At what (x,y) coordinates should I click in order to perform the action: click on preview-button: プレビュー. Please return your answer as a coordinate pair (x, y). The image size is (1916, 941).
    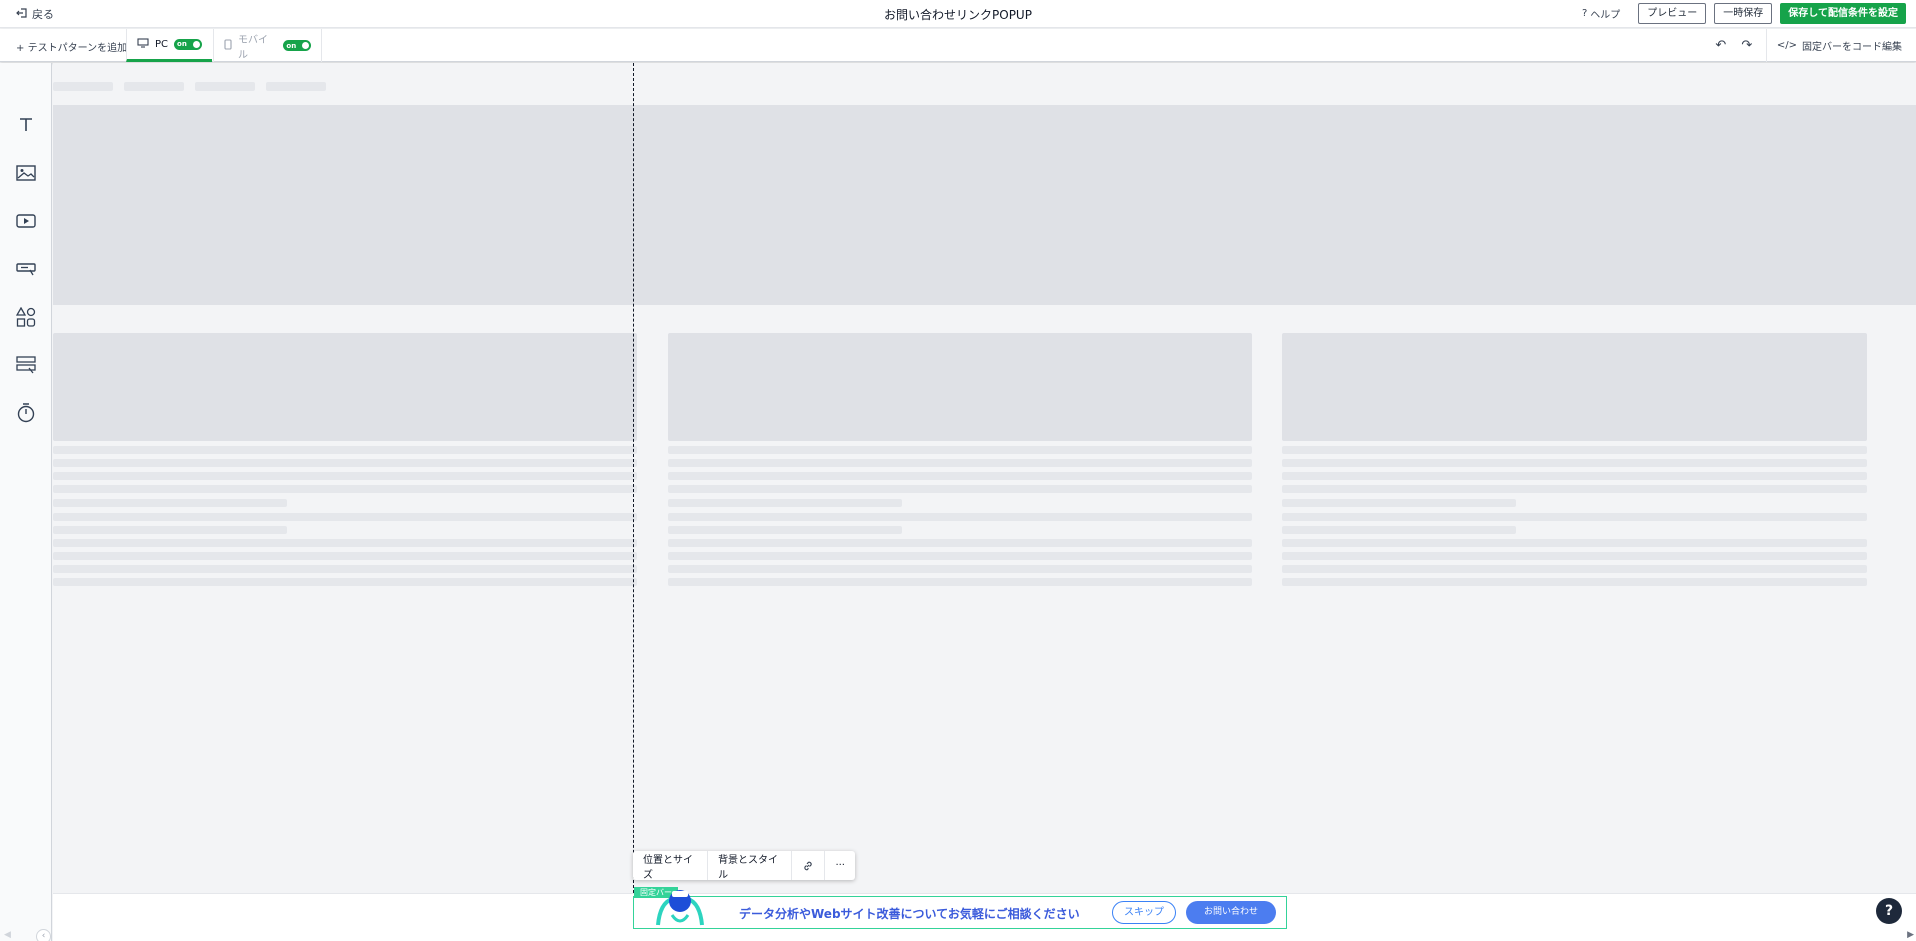
    Looking at the image, I should click on (1672, 13).